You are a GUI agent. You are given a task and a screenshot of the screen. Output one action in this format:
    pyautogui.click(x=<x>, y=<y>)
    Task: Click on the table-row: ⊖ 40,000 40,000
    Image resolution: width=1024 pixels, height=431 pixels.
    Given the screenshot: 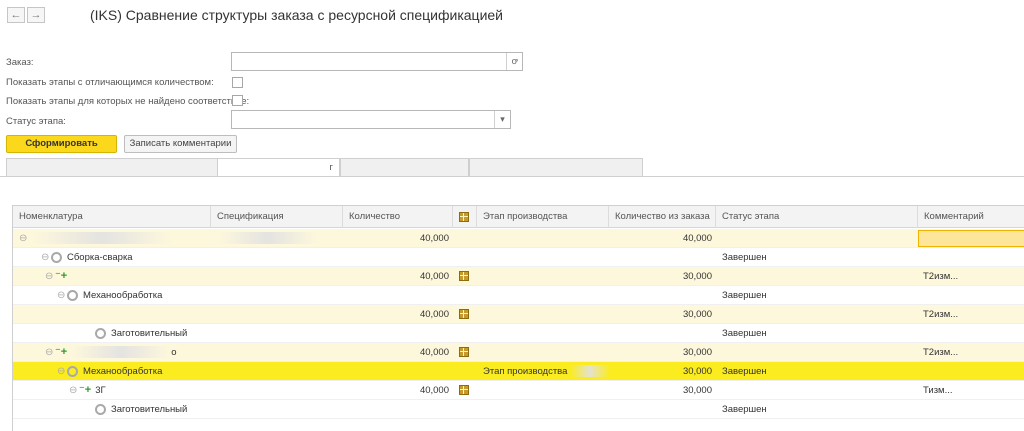 What is the action you would take?
    pyautogui.click(x=518, y=238)
    